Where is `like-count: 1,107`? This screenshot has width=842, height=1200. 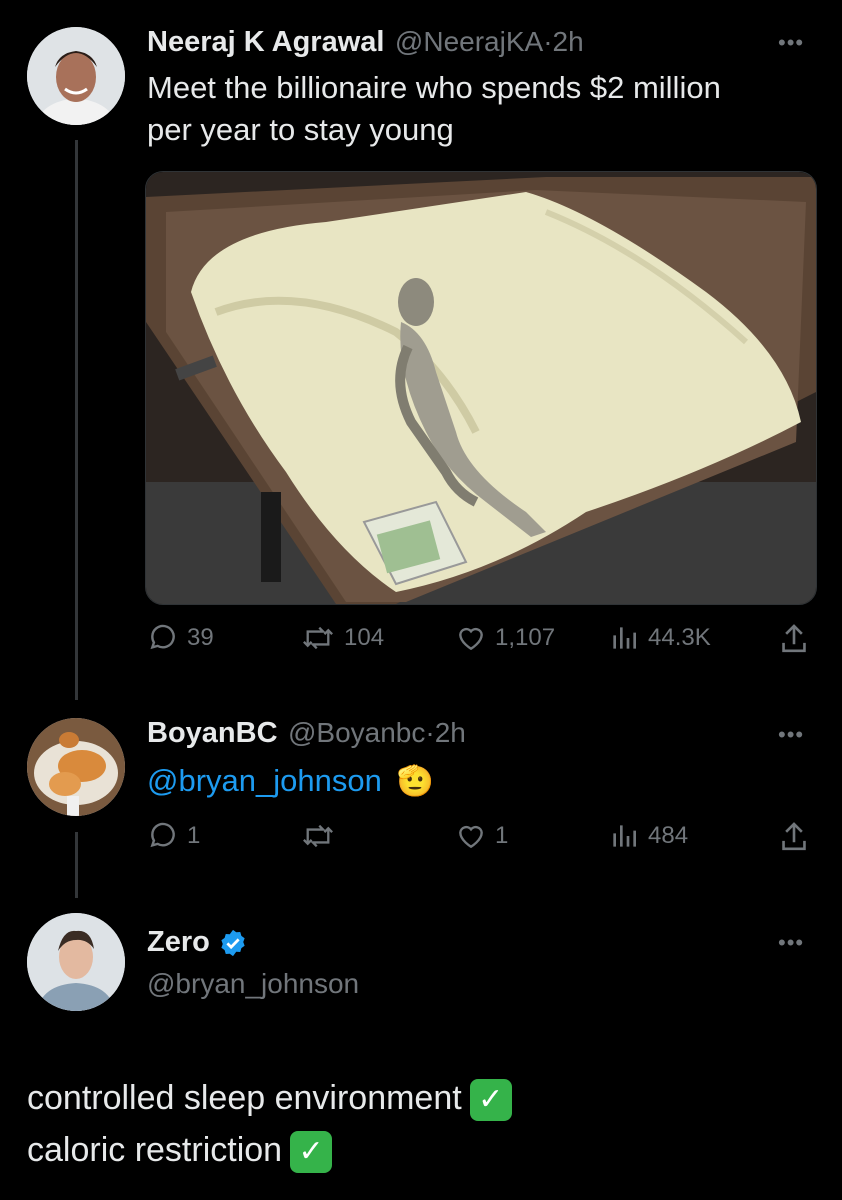 like-count: 1,107 is located at coordinates (525, 637).